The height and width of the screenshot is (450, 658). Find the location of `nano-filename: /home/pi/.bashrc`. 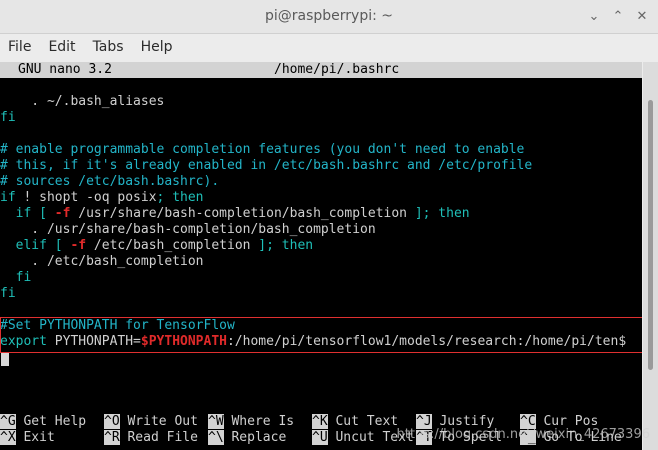

nano-filename: /home/pi/.bashrc is located at coordinates (337, 69).